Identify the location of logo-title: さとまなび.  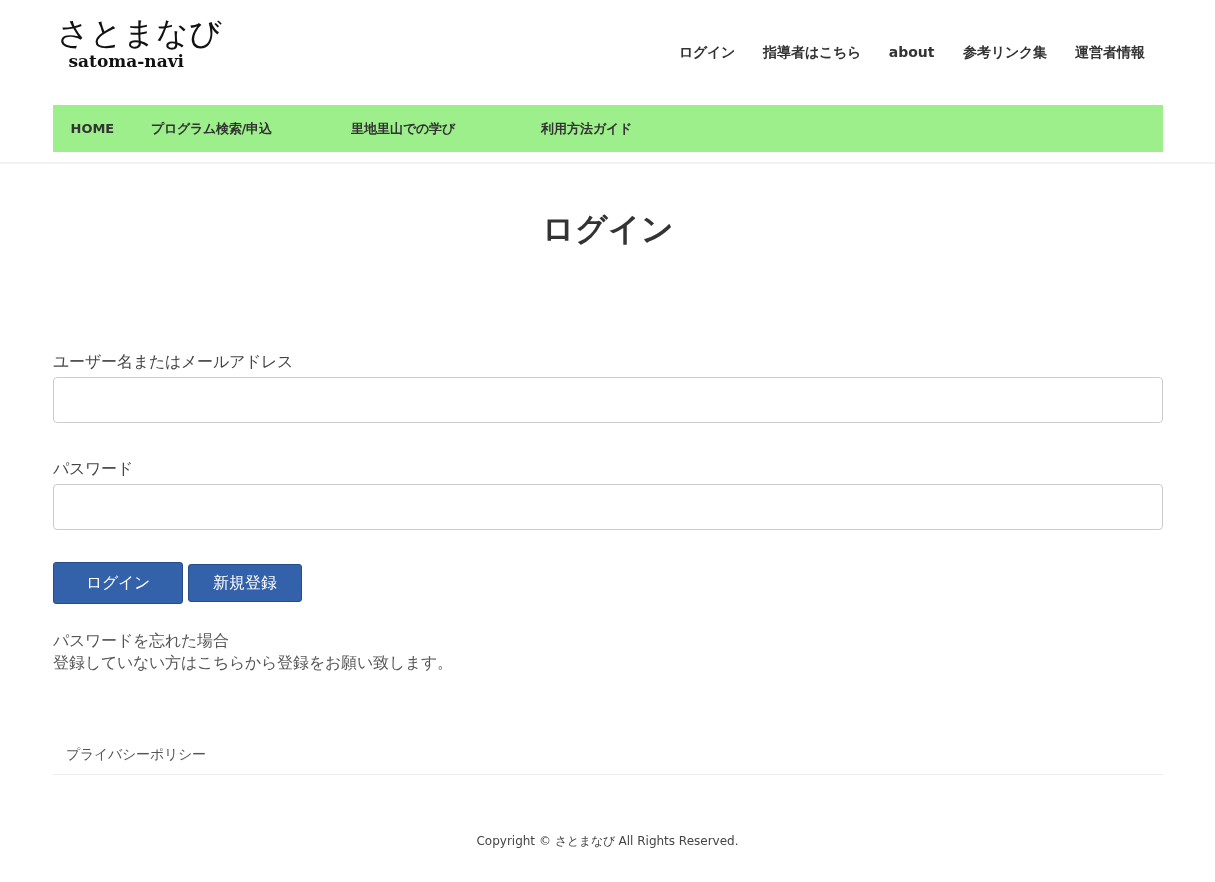
(137, 33).